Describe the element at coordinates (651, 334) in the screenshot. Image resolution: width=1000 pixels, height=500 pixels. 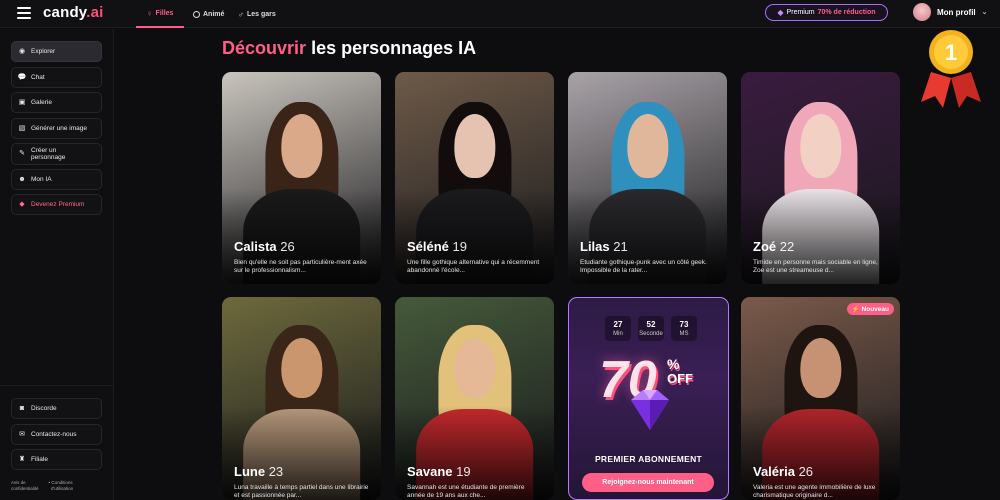
I see `timer-unit: Seconde` at that location.